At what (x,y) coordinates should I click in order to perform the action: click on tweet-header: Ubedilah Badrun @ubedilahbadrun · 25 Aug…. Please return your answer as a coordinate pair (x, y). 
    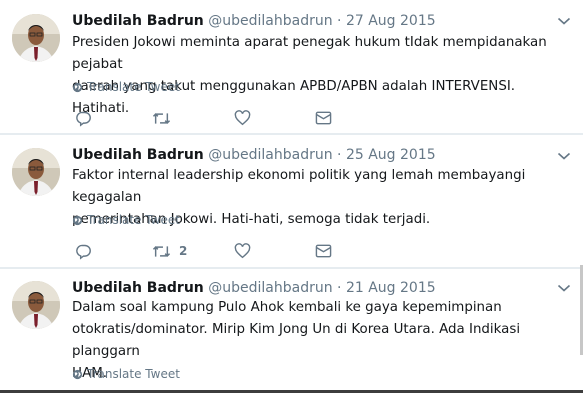
    Looking at the image, I should click on (254, 155).